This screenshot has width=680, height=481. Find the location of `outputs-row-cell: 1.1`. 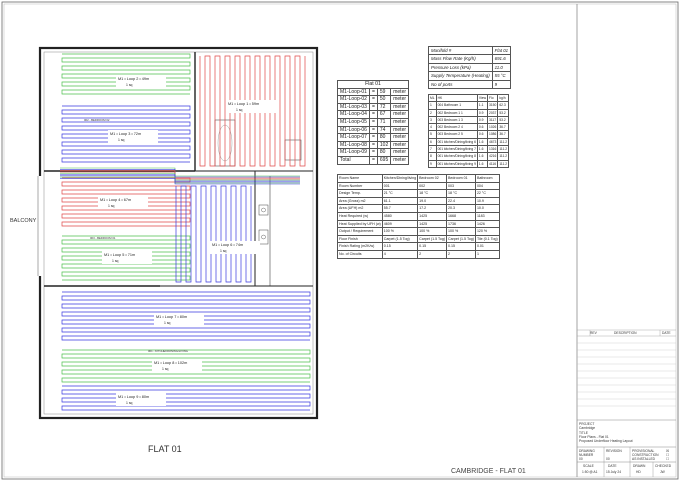

outputs-row-cell: 1.1 is located at coordinates (482, 105).